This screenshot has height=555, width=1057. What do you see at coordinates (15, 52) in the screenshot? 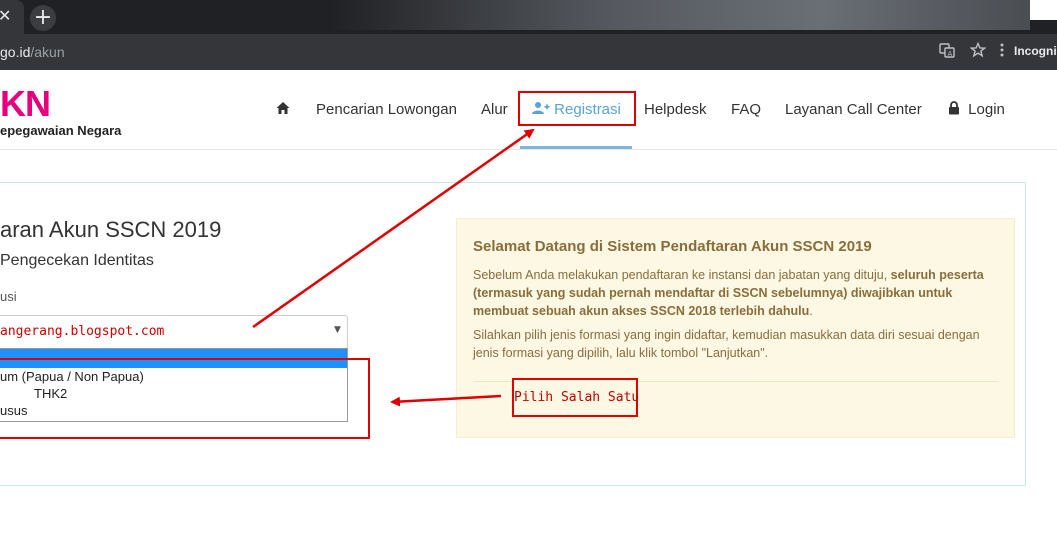
I see `url-host: go.id` at bounding box center [15, 52].